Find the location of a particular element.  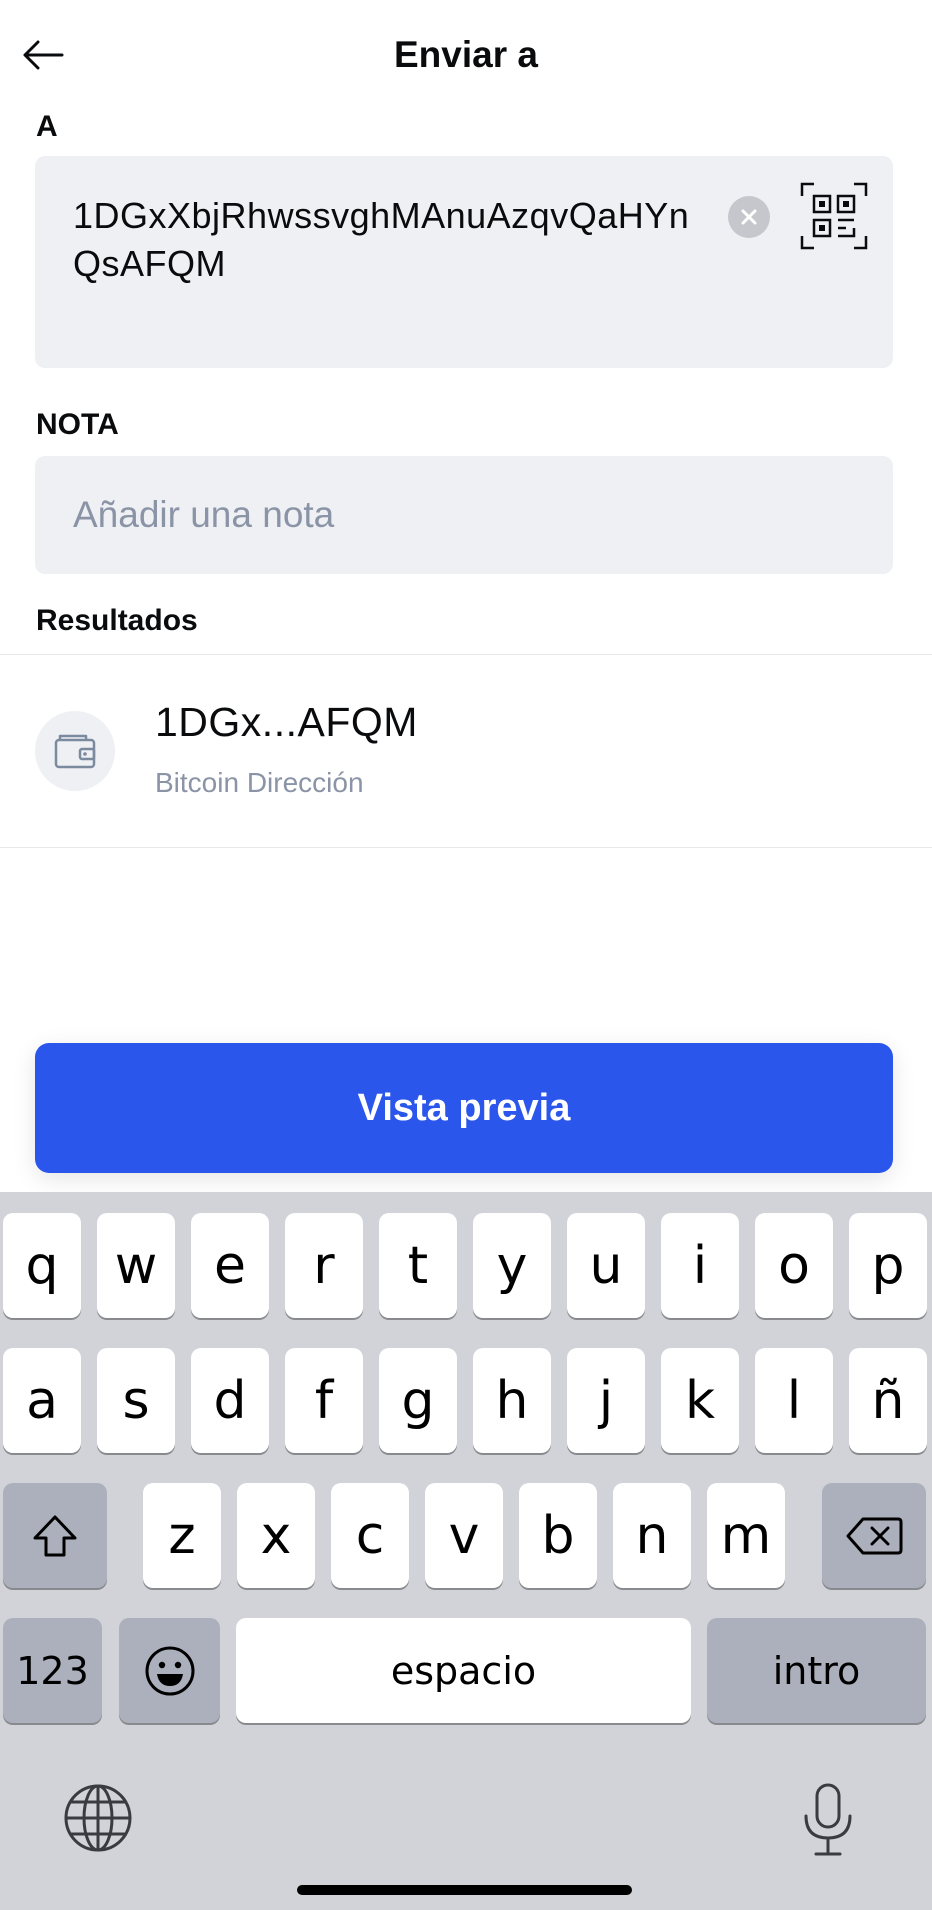

key-f: f is located at coordinates (324, 1400).